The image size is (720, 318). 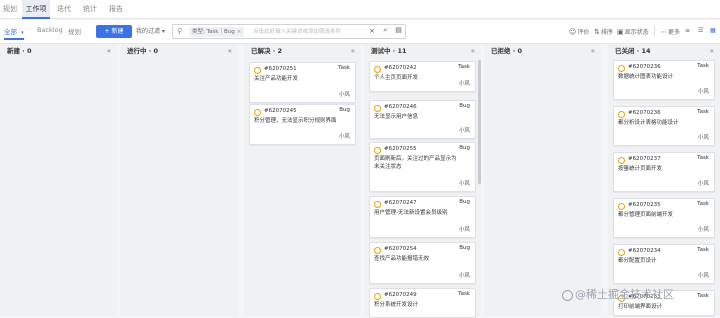 What do you see at coordinates (646, 77) in the screenshot?
I see `card-title: 数据统计图表功能设计` at bounding box center [646, 77].